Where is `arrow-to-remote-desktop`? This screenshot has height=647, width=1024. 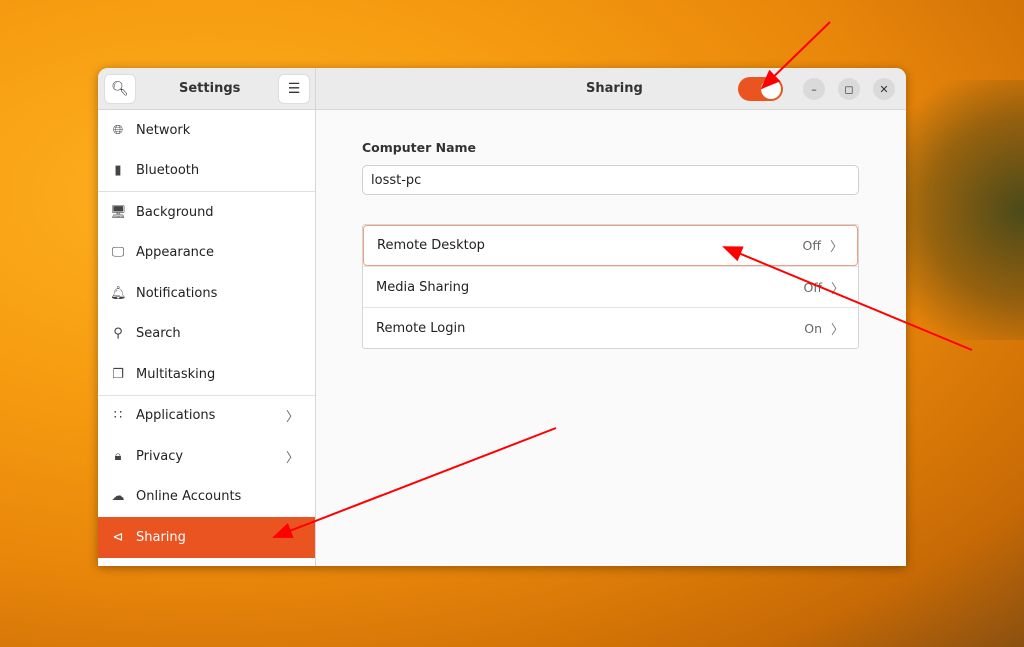 arrow-to-remote-desktop is located at coordinates (847, 298).